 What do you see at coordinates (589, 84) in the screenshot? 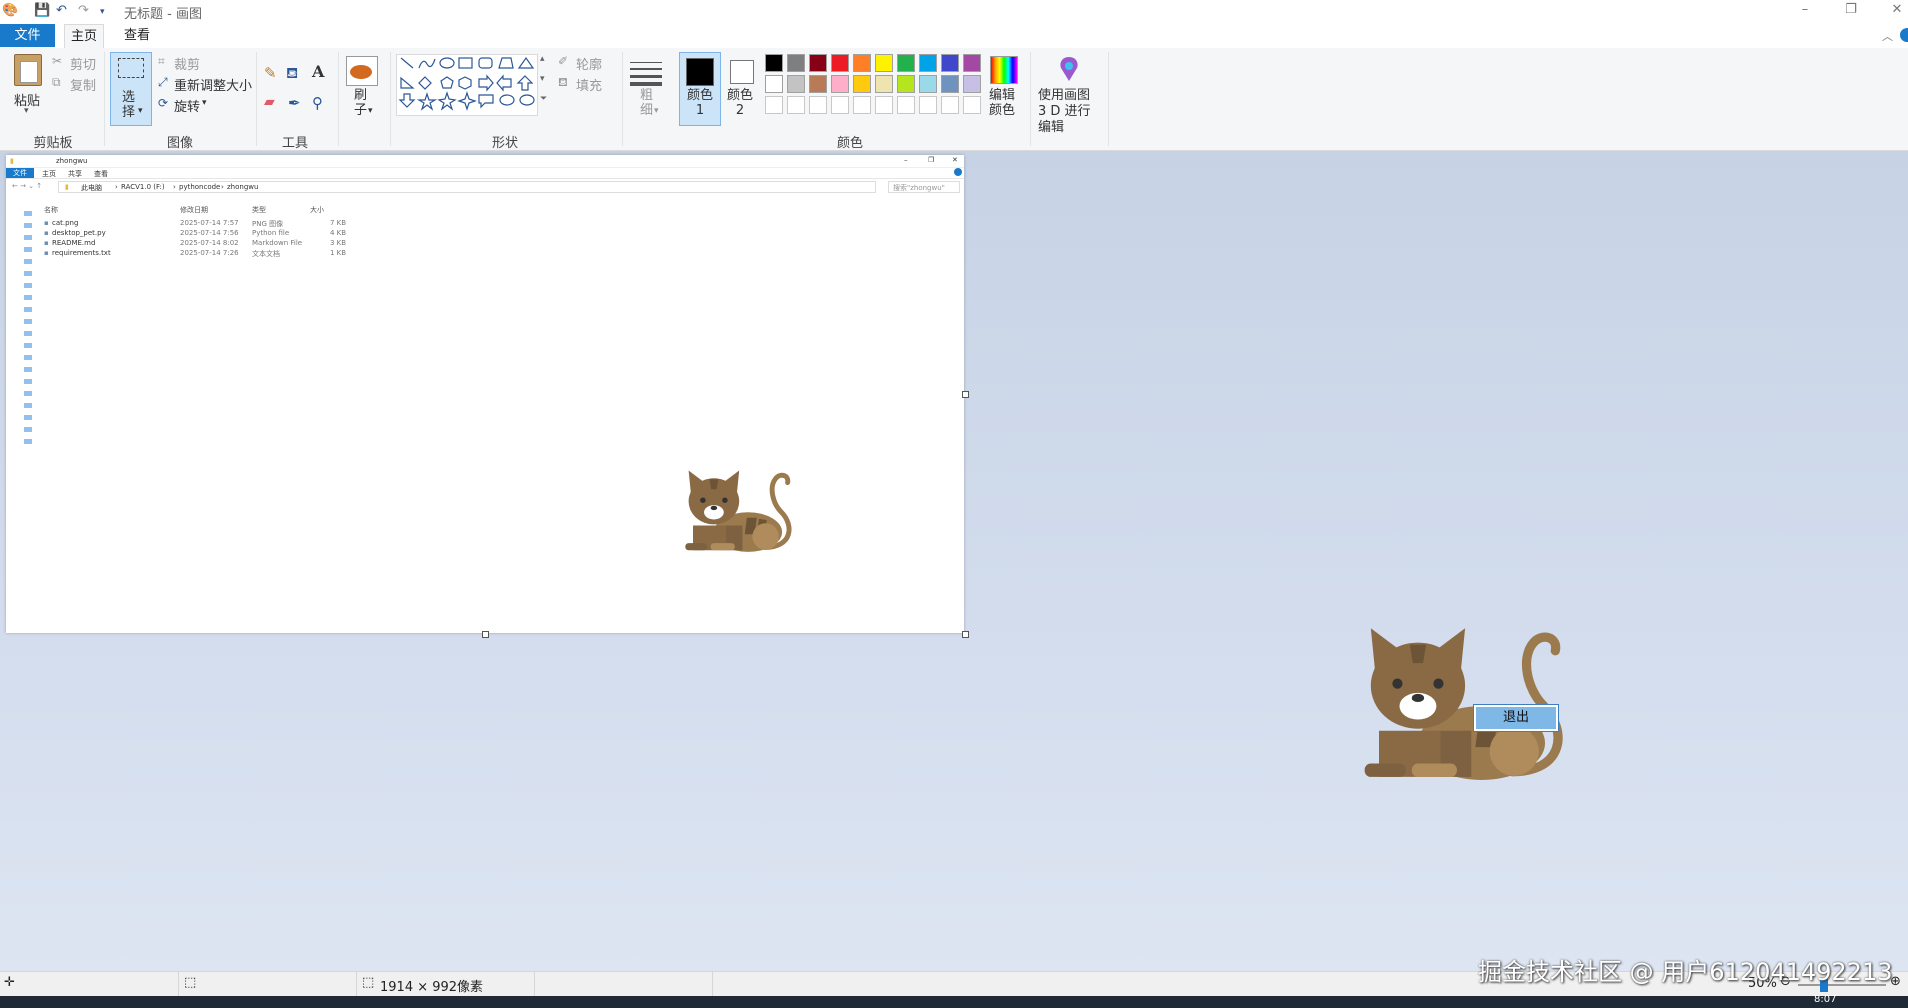
I see `fill-button: 填充` at bounding box center [589, 84].